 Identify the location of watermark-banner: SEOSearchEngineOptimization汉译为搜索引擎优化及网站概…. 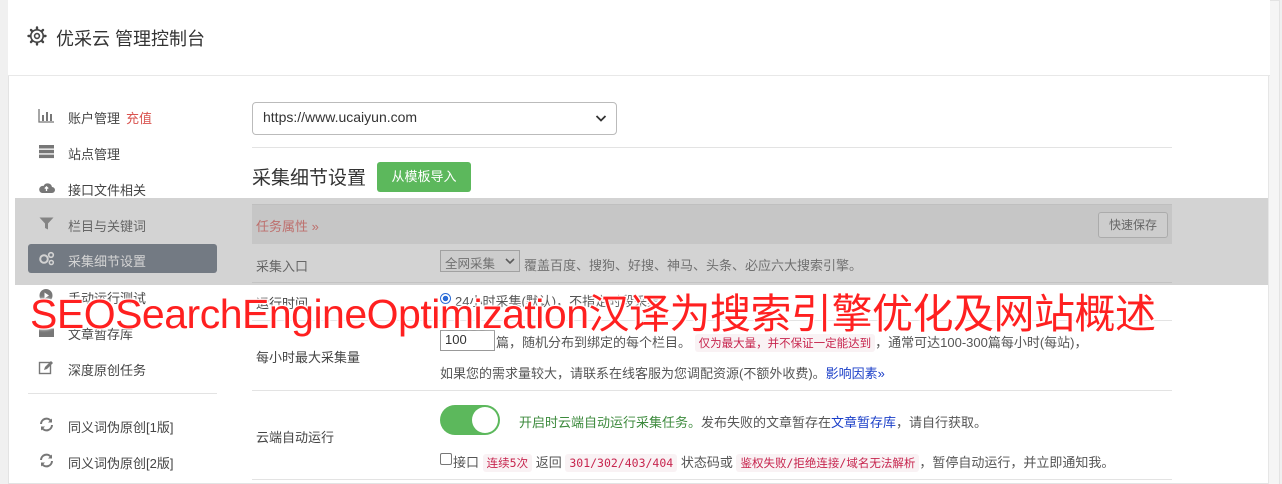
(593, 314).